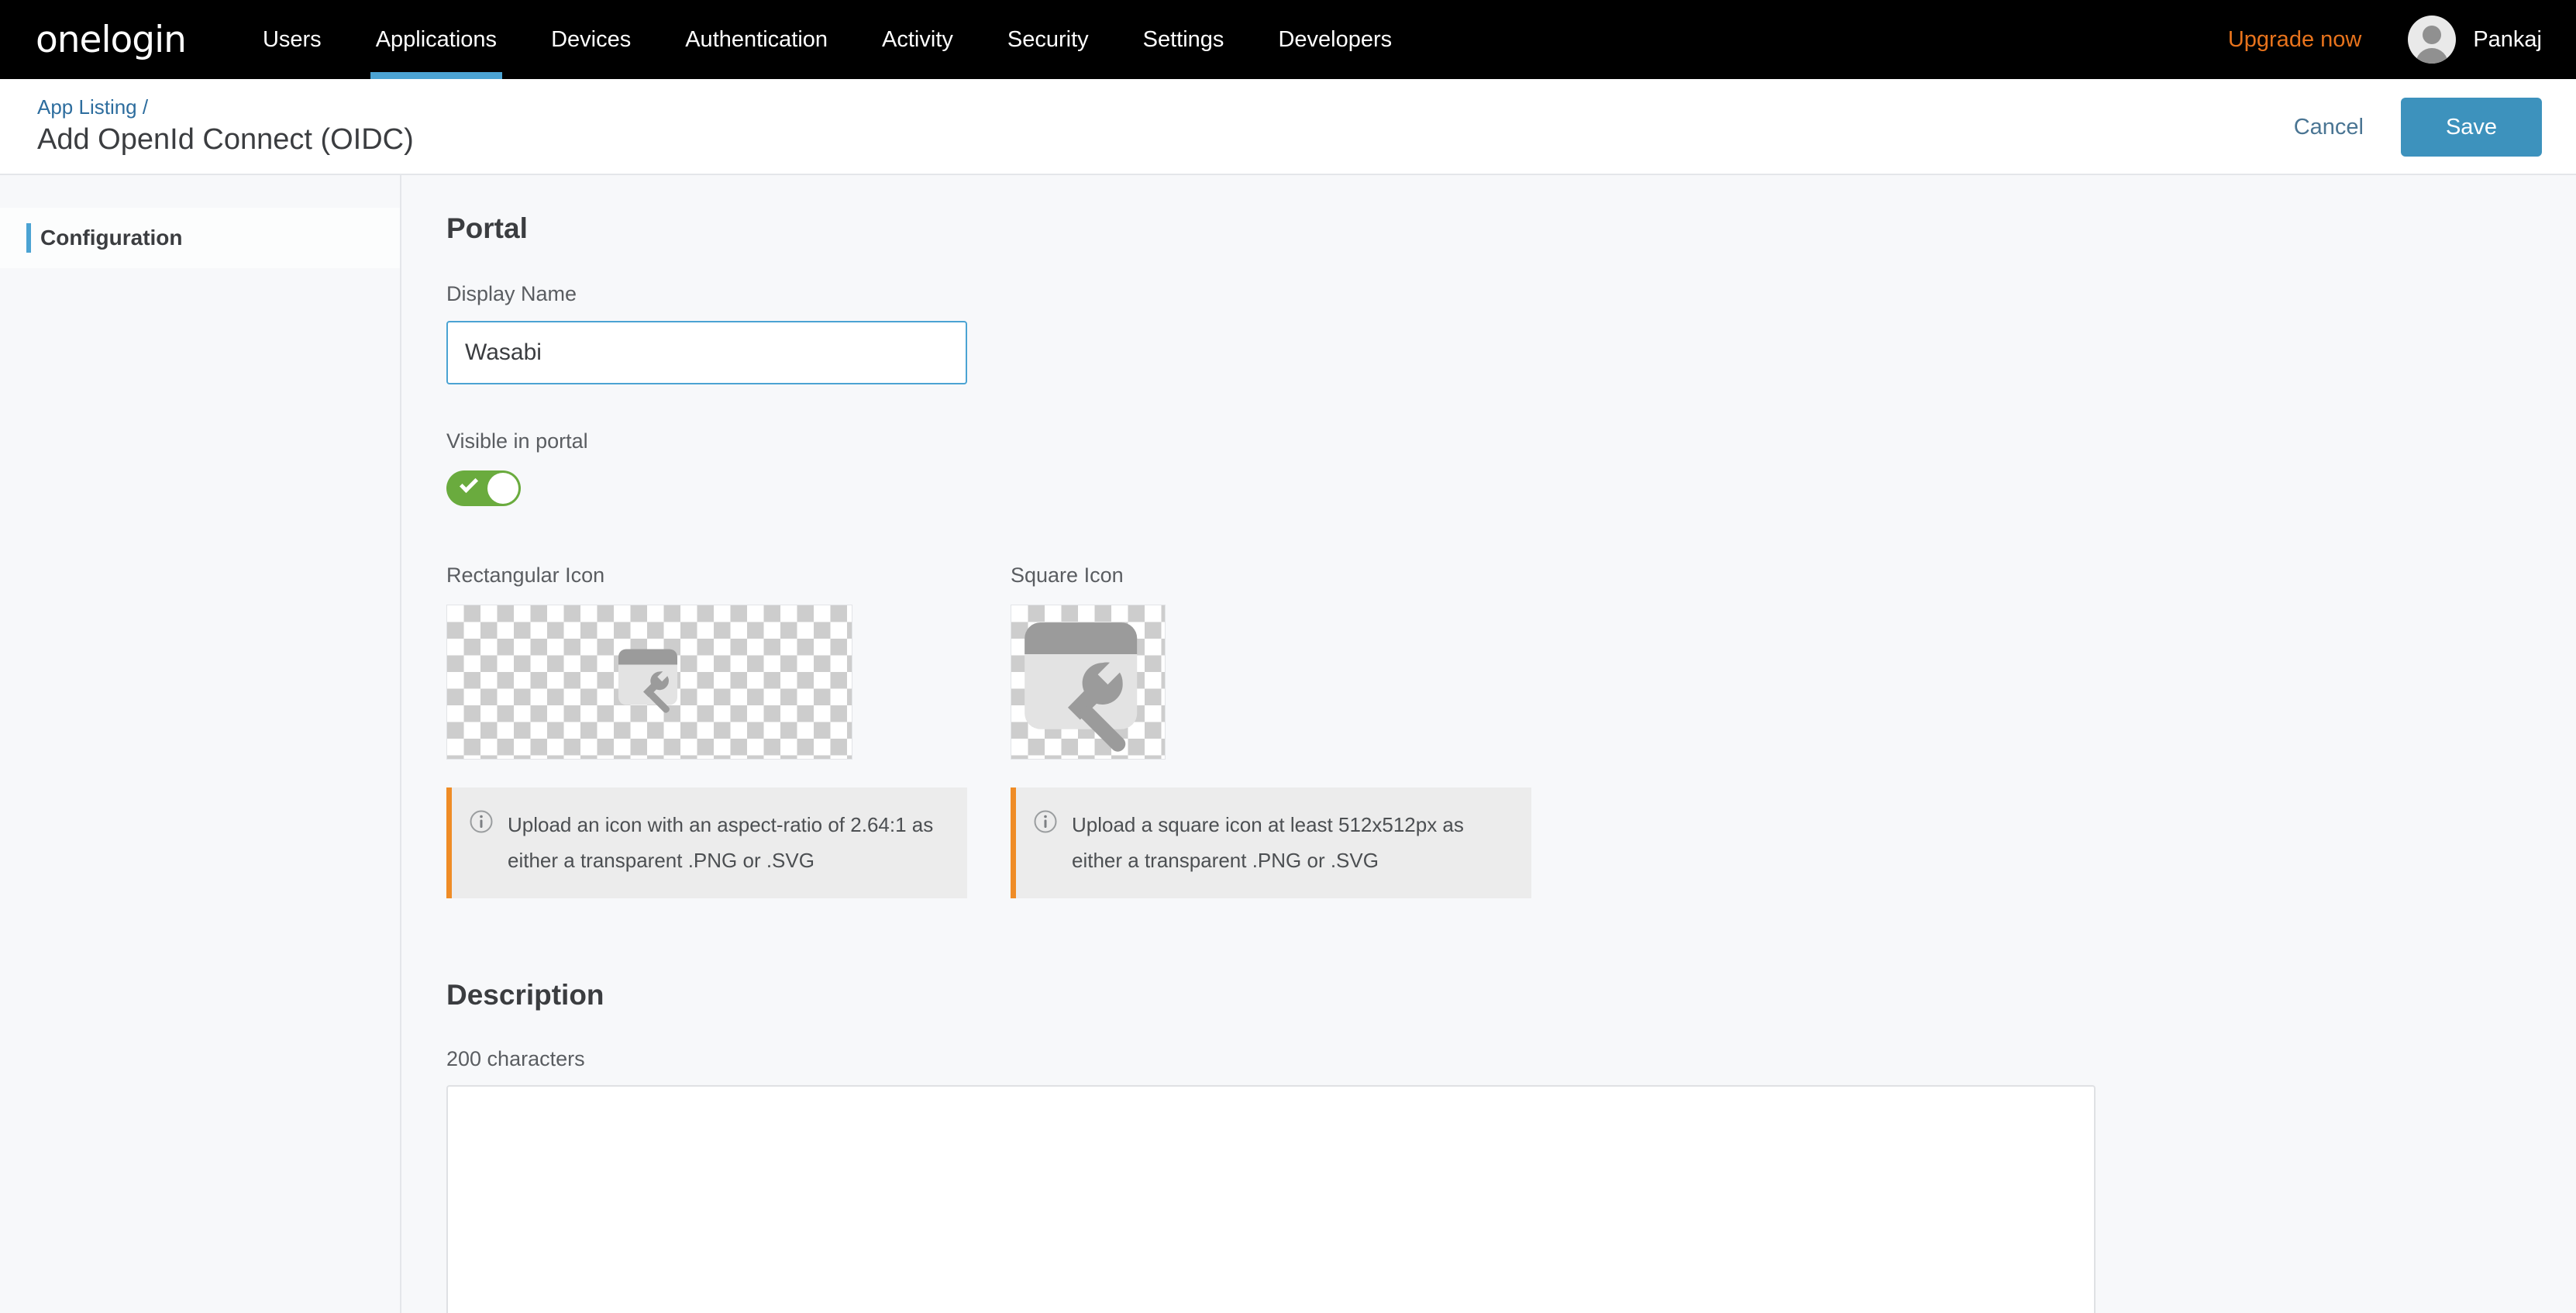 The height and width of the screenshot is (1313, 2576). I want to click on visible-in-portal-toggle, so click(483, 488).